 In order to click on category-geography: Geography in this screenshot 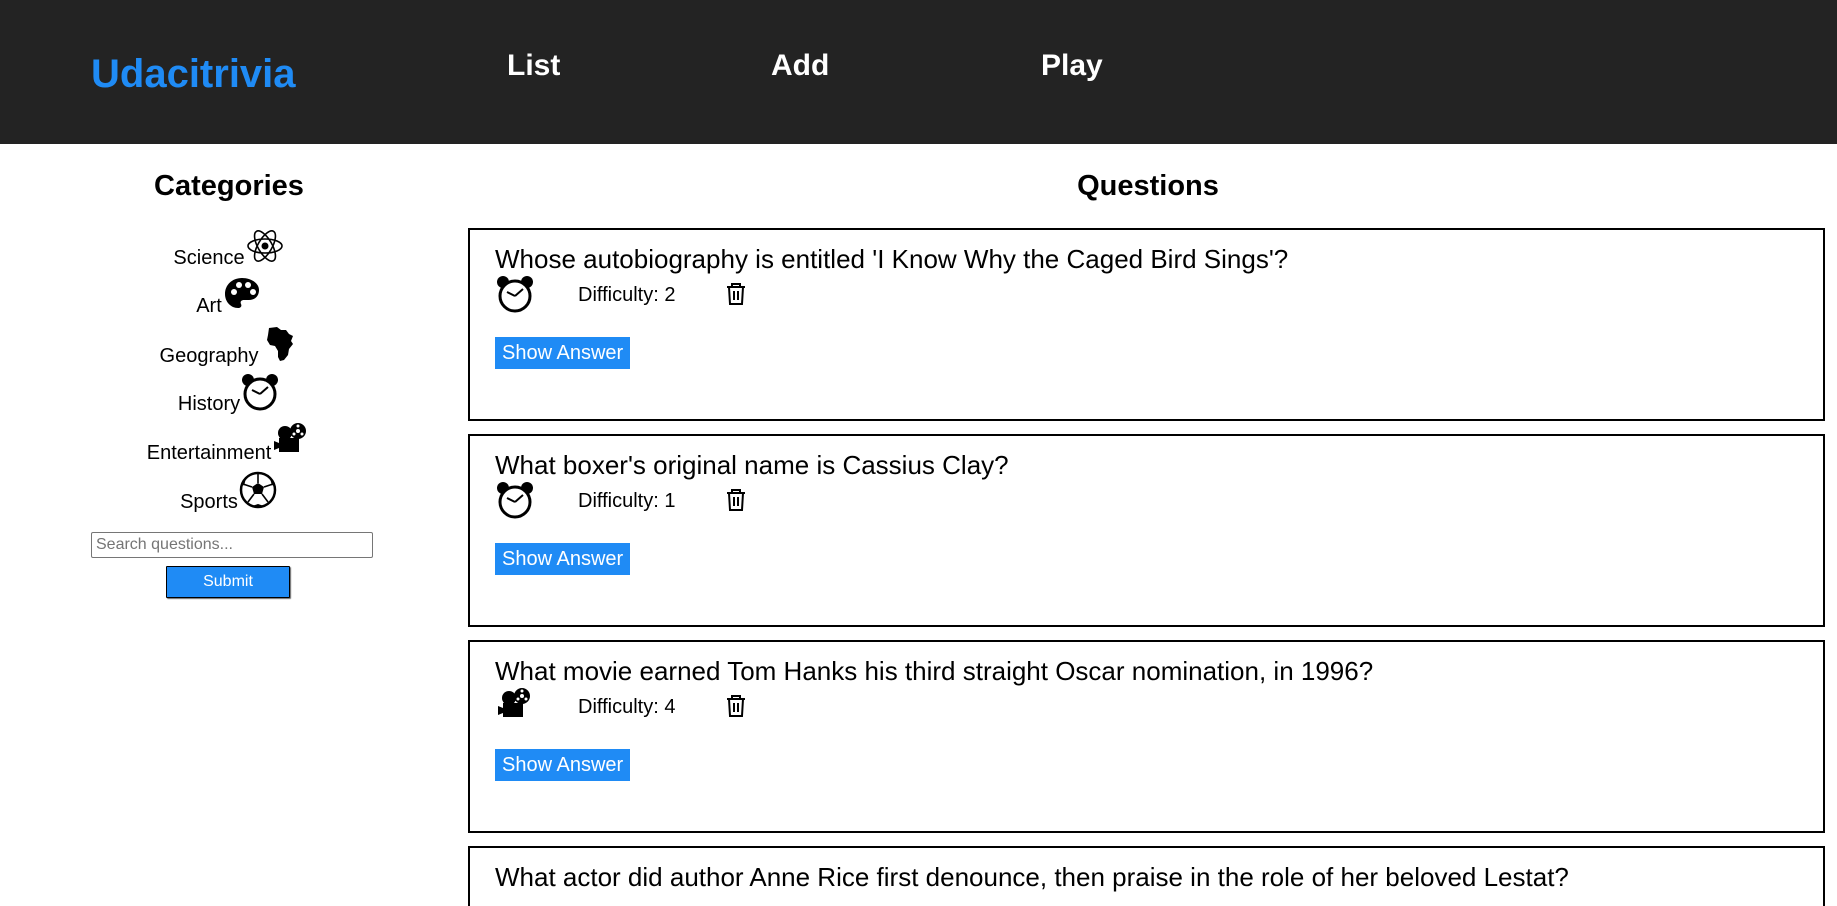, I will do `click(229, 346)`.